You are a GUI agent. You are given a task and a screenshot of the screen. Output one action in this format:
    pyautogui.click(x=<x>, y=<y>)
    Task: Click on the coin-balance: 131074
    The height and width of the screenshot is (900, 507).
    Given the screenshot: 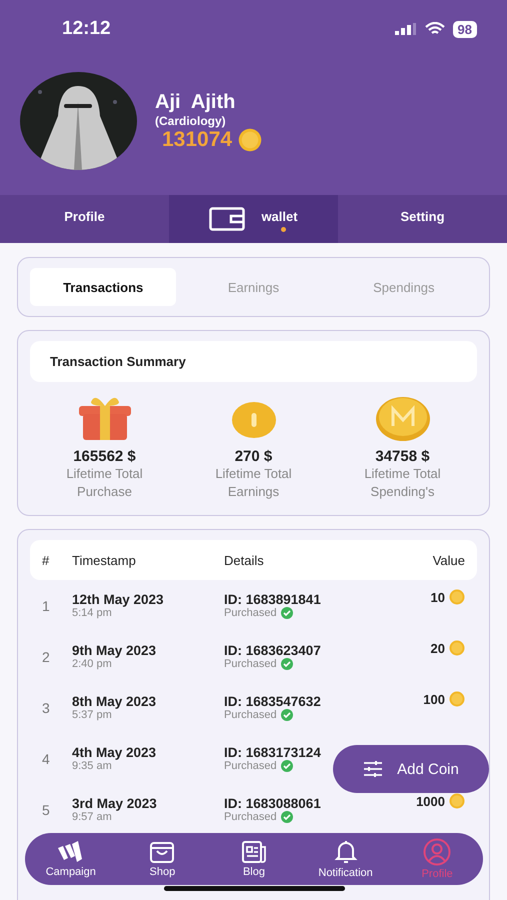 What is the action you would take?
    pyautogui.click(x=197, y=140)
    